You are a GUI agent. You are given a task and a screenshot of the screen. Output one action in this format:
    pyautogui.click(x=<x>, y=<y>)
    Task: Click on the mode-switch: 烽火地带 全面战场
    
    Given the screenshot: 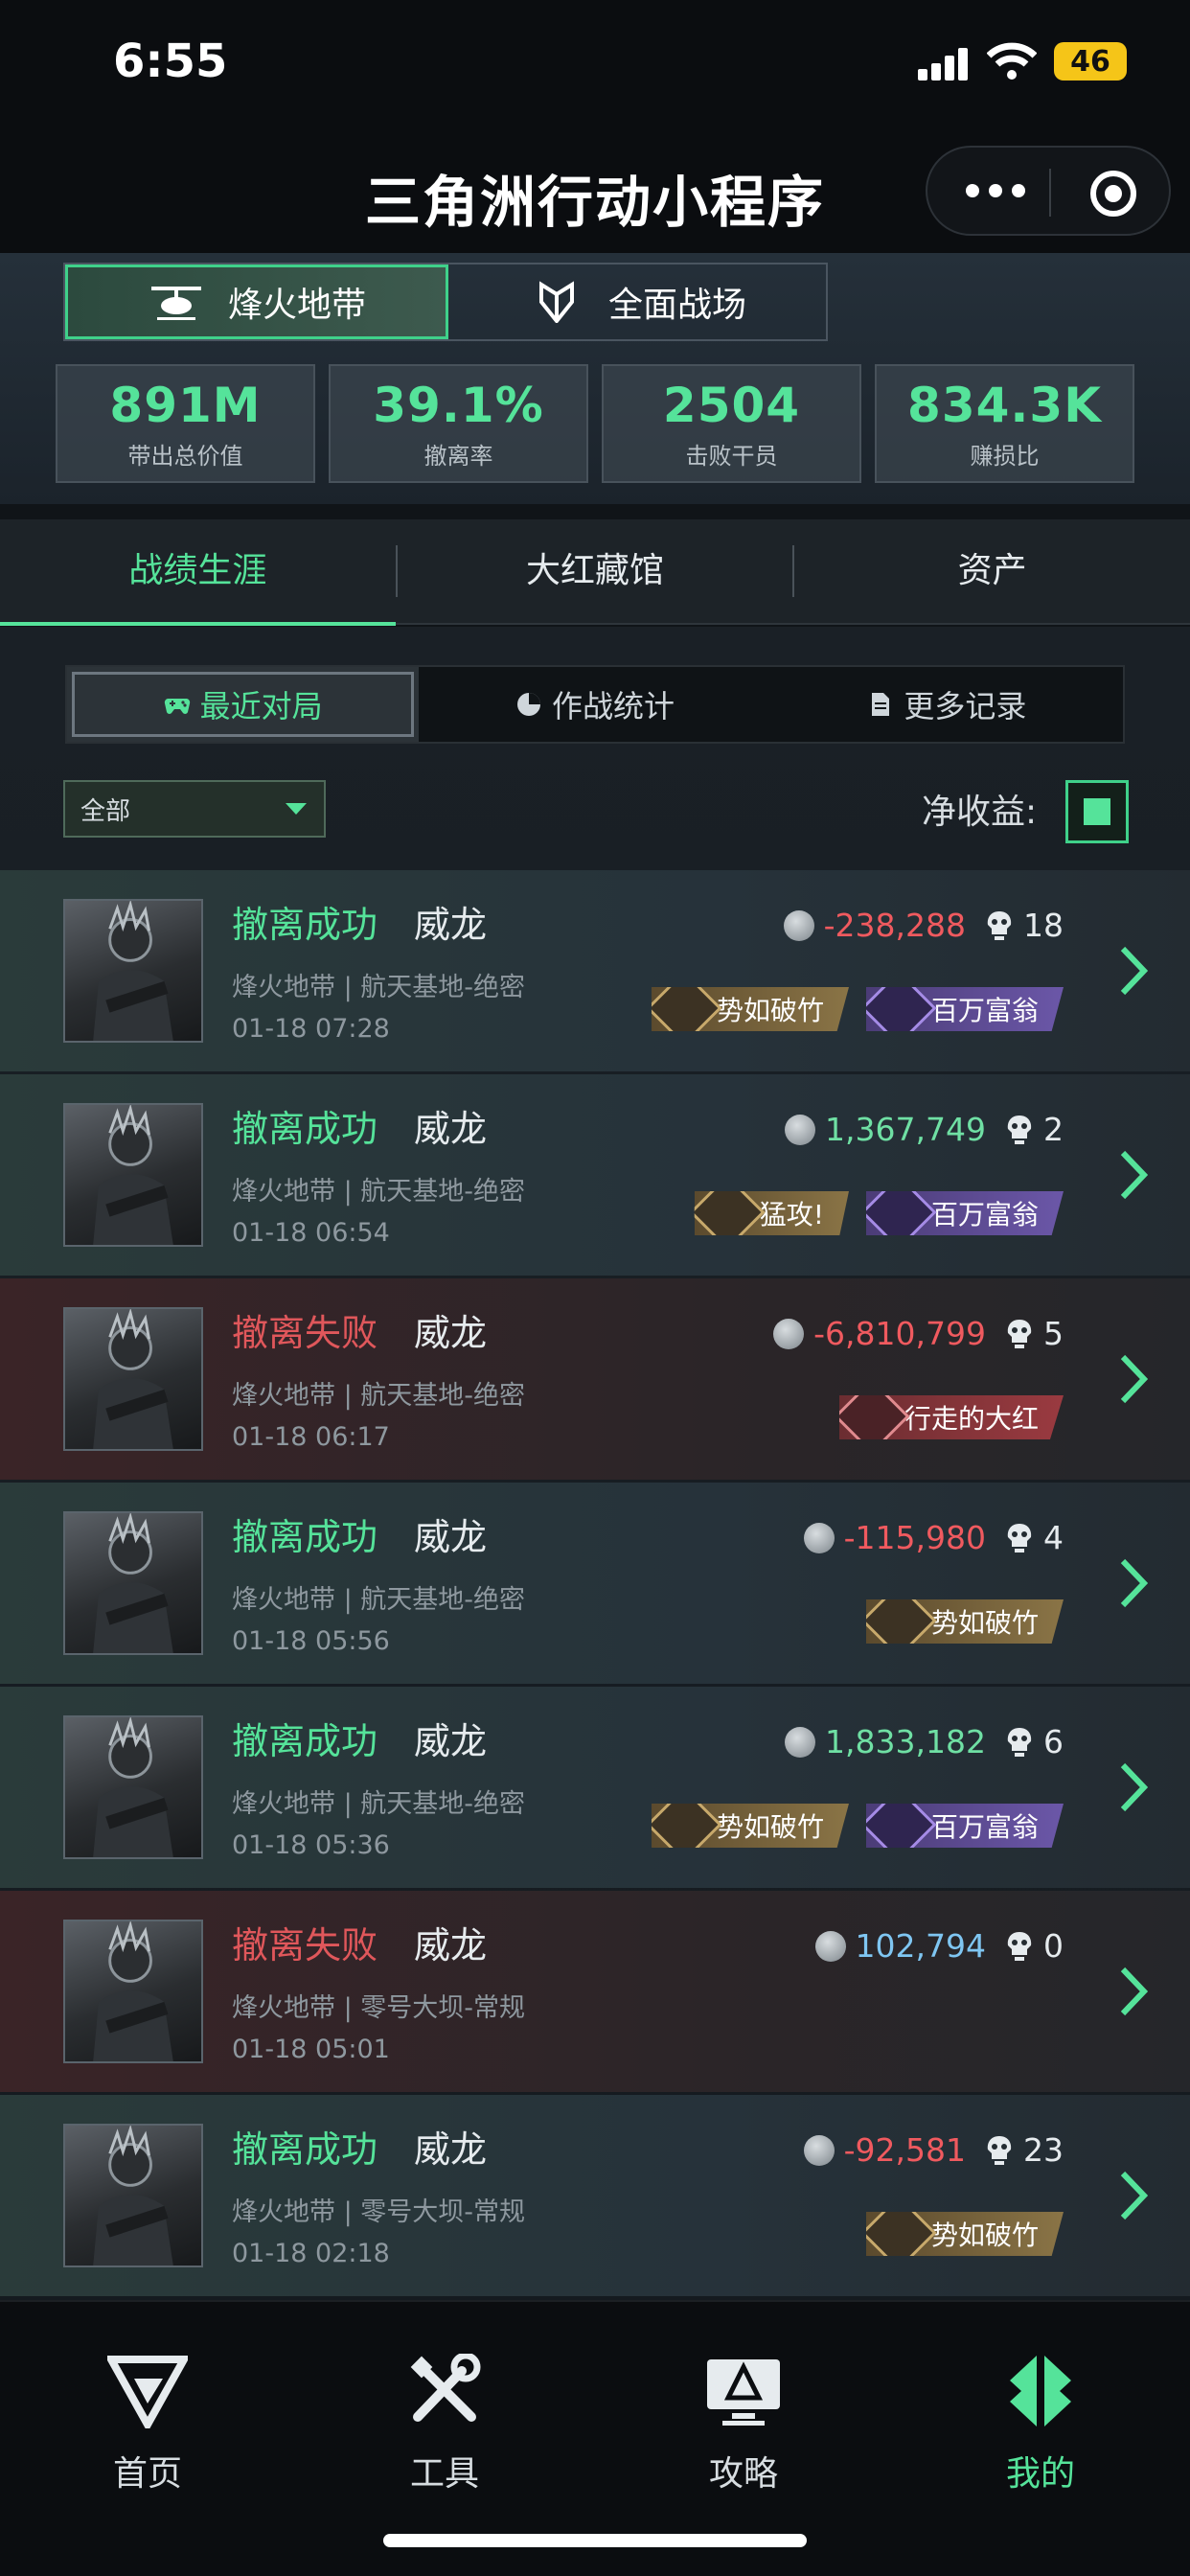 What is the action you would take?
    pyautogui.click(x=445, y=302)
    